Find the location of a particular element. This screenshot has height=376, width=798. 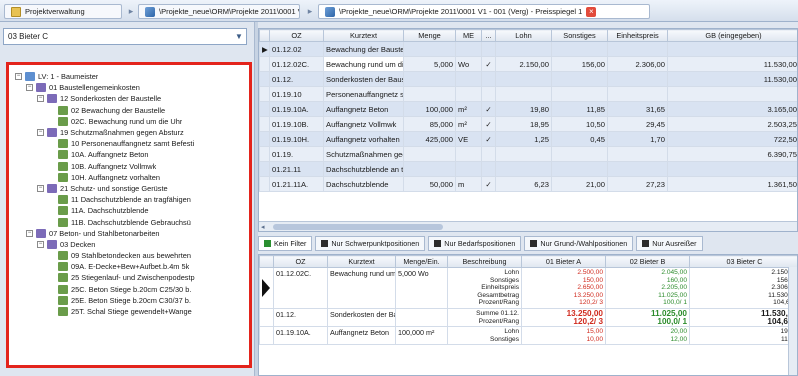

tree-node: − 03 Decken is located at coordinates (129, 244).